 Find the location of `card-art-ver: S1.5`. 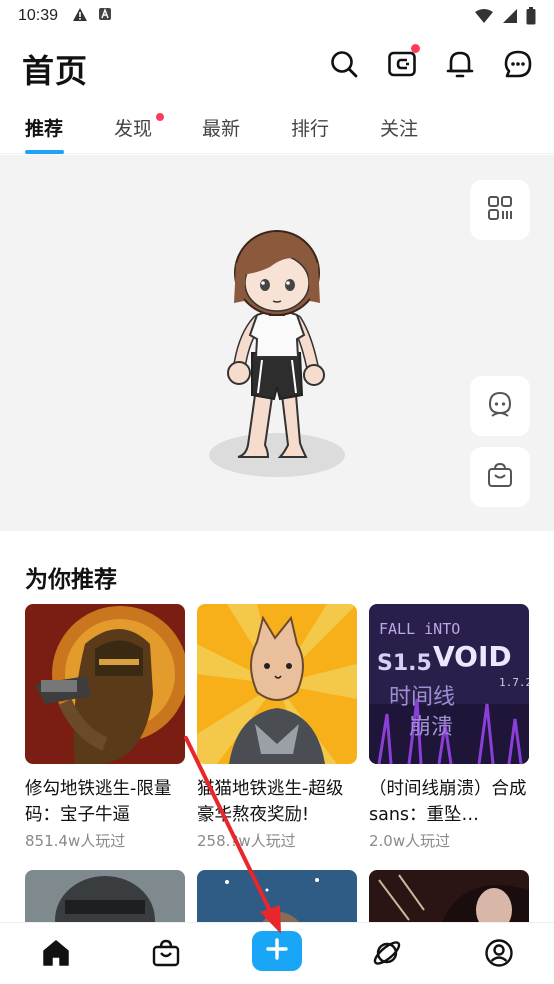

card-art-ver: S1.5 is located at coordinates (404, 663).